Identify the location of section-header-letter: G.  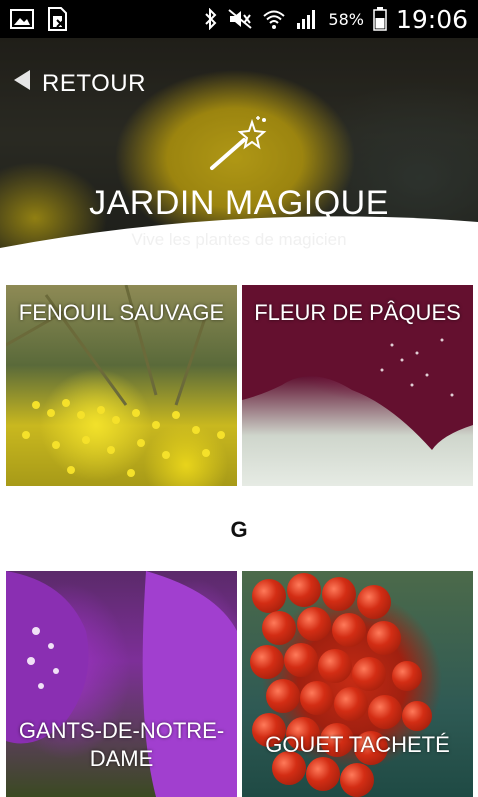
(239, 529).